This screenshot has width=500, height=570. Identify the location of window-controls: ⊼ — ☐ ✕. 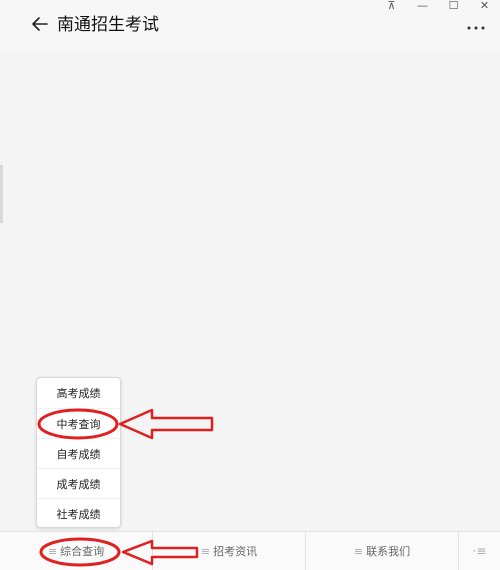
(438, 7).